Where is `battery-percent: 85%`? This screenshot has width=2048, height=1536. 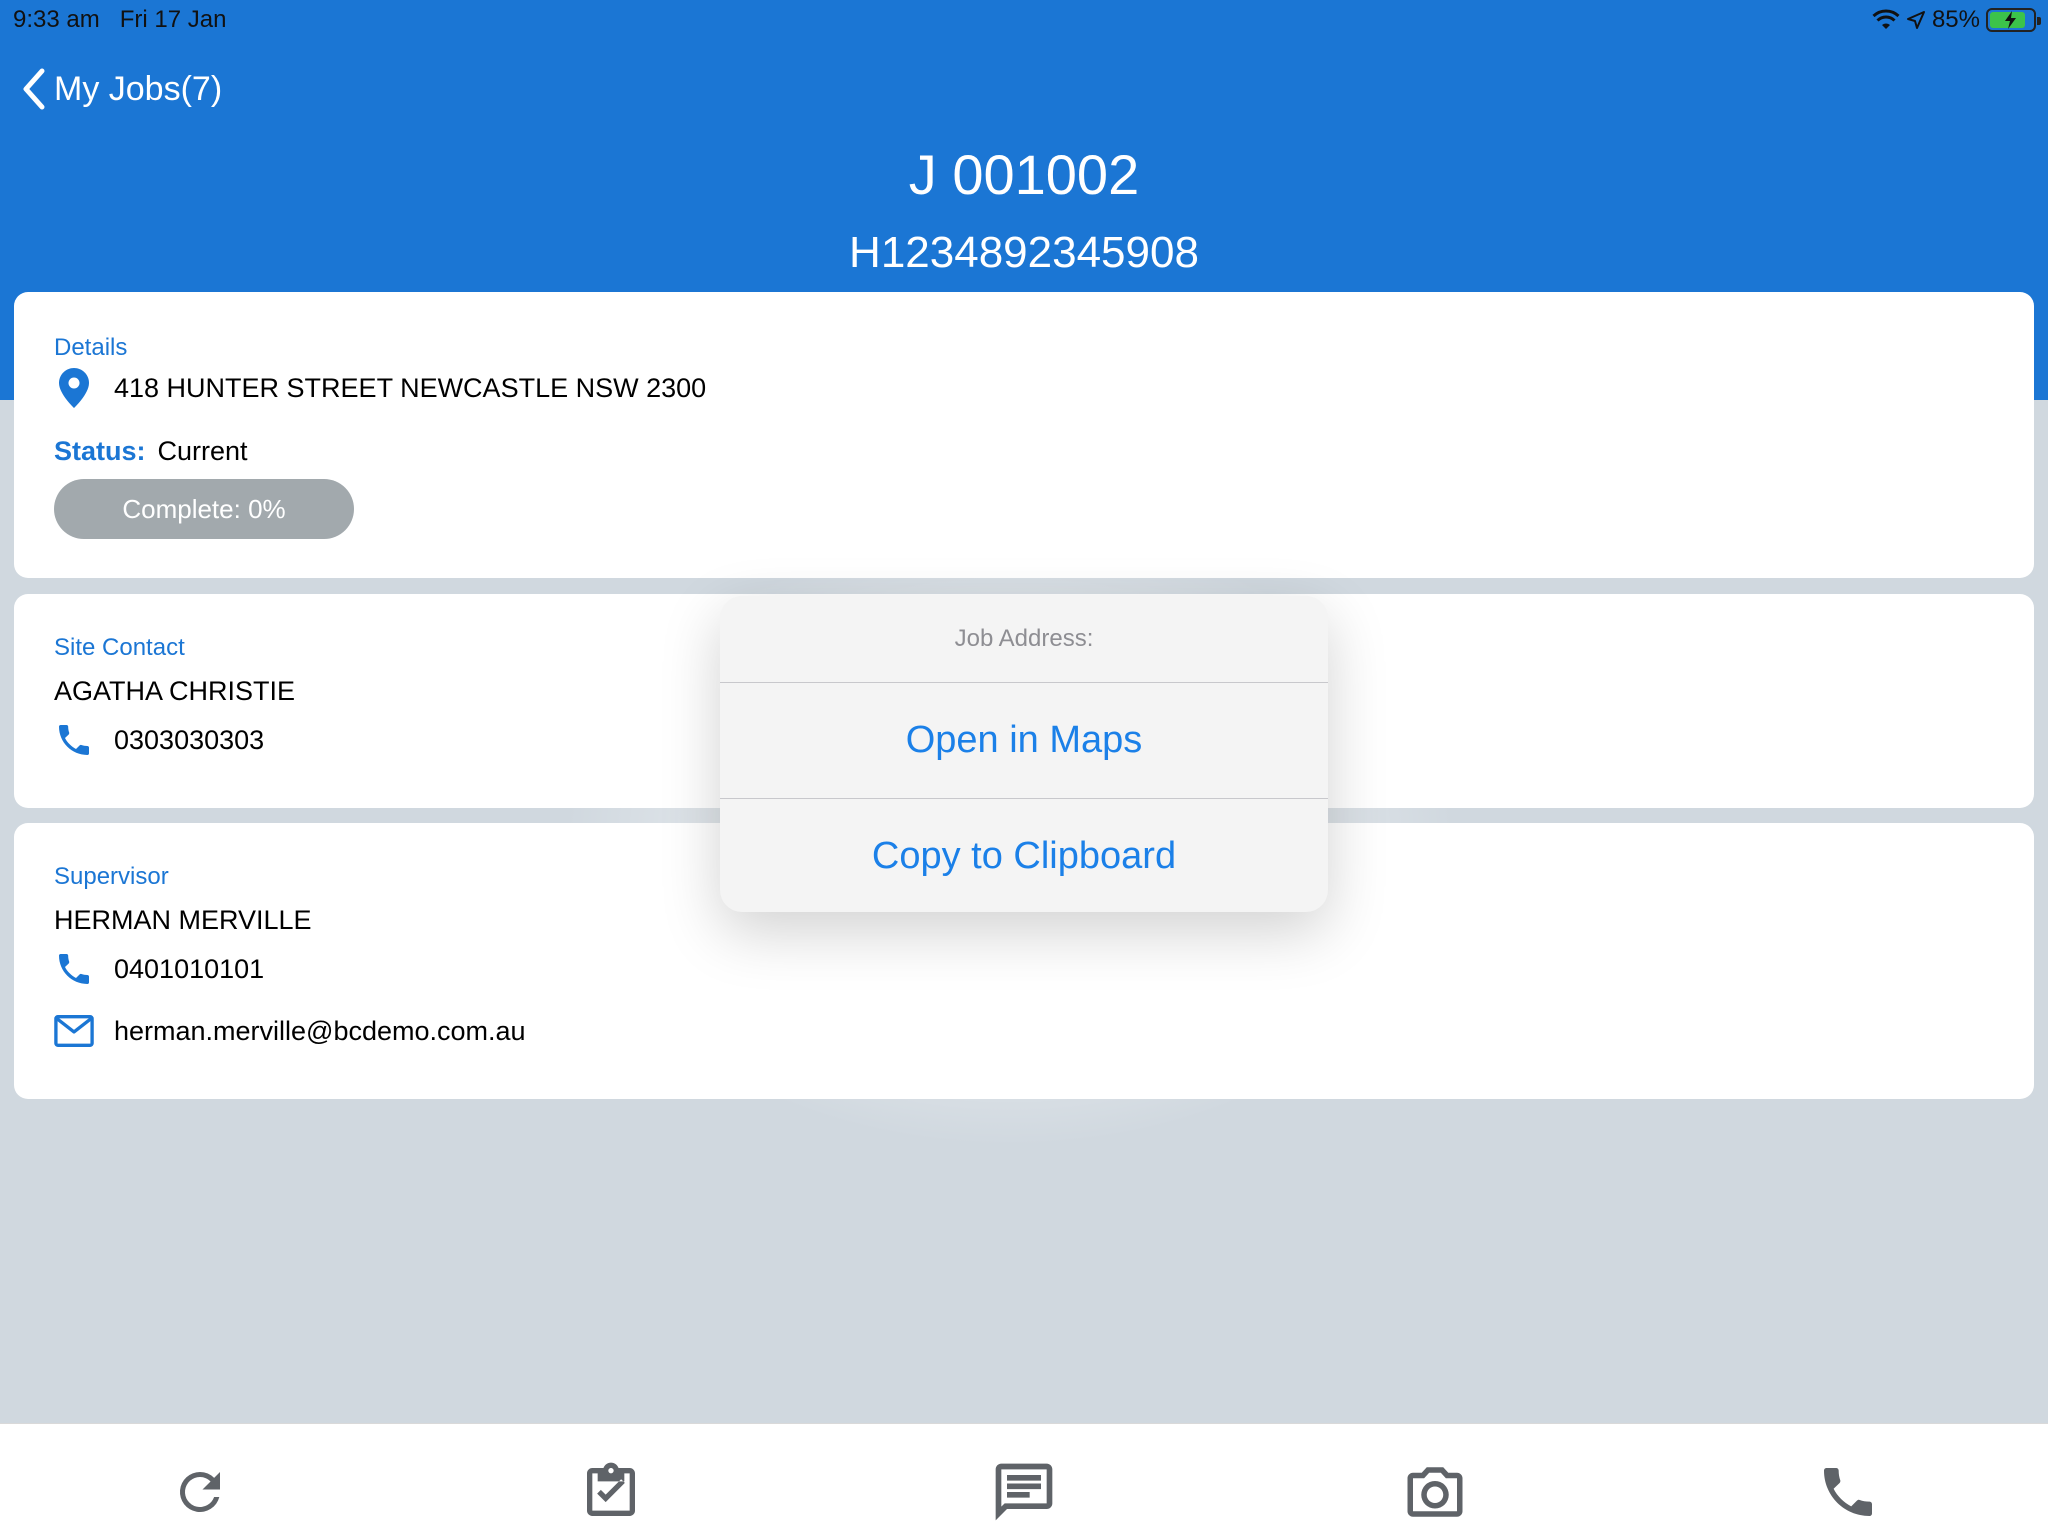
battery-percent: 85% is located at coordinates (1955, 19).